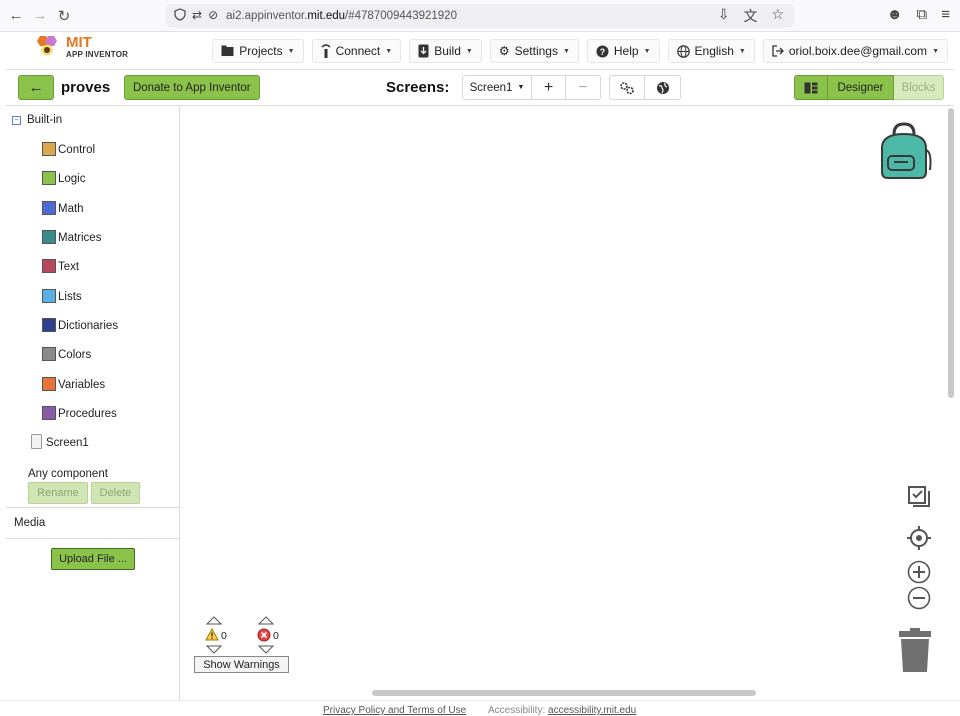 This screenshot has width=960, height=716. I want to click on antenna-icon, so click(326, 51).